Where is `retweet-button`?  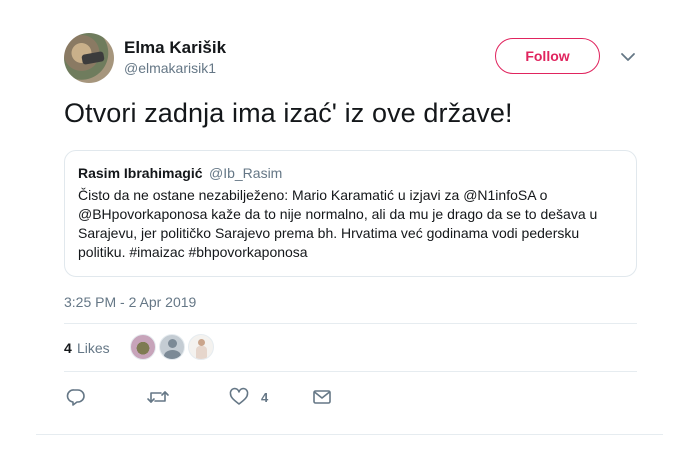
retweet-button is located at coordinates (158, 397).